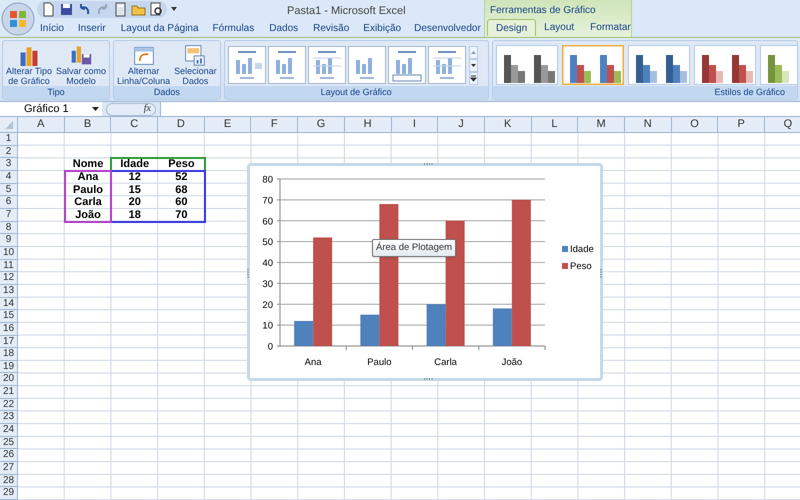  What do you see at coordinates (234, 28) in the screenshot?
I see `ribbon-tab: Fórmulas` at bounding box center [234, 28].